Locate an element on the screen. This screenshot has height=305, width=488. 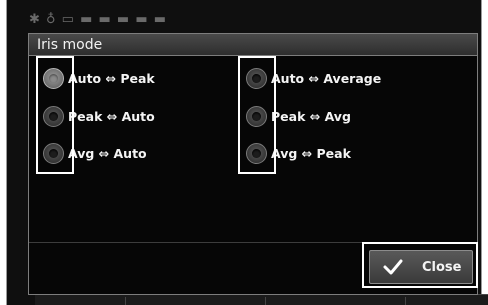
option-label: Peak ⇔ Auto is located at coordinates (111, 116).